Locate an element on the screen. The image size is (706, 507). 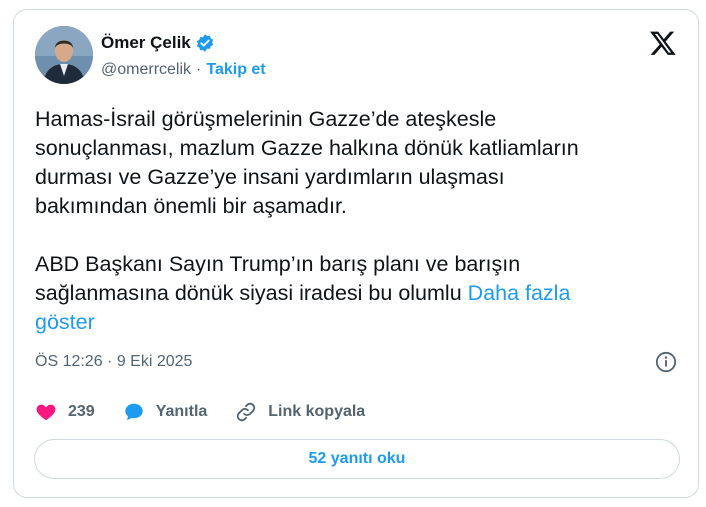
author-name: Ömer Çelik is located at coordinates (146, 43).